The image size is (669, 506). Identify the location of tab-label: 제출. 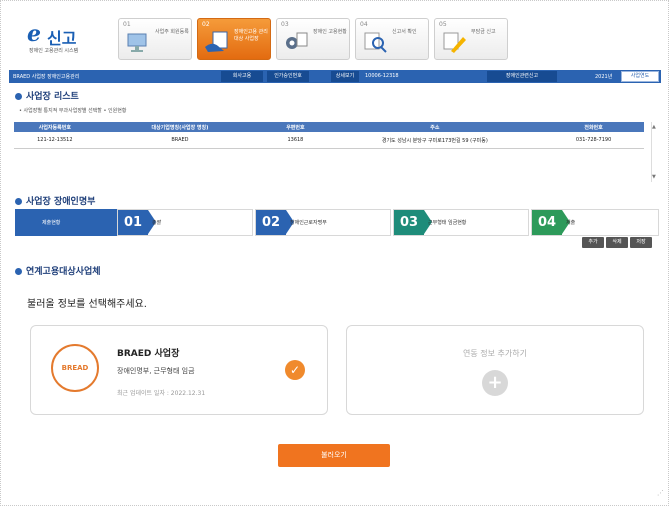
(571, 223).